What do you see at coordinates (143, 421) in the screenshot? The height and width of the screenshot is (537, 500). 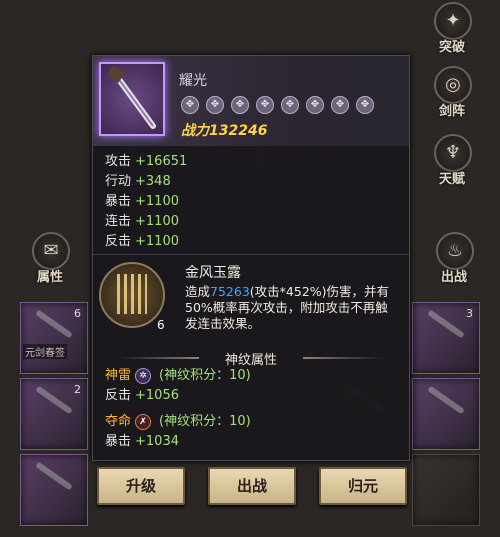 I see `fate-rune-icon: ✗` at bounding box center [143, 421].